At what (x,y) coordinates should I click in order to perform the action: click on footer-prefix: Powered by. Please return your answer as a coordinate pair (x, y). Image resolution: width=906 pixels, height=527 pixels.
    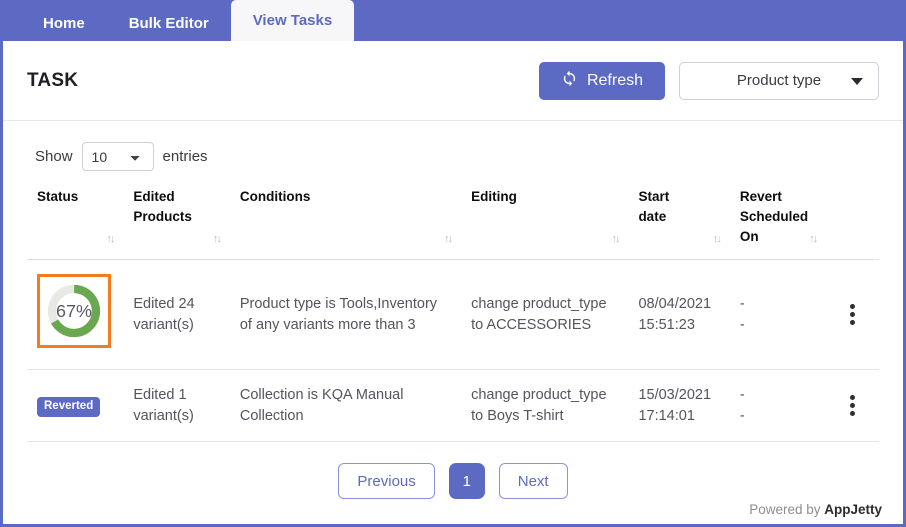
    Looking at the image, I should click on (787, 509).